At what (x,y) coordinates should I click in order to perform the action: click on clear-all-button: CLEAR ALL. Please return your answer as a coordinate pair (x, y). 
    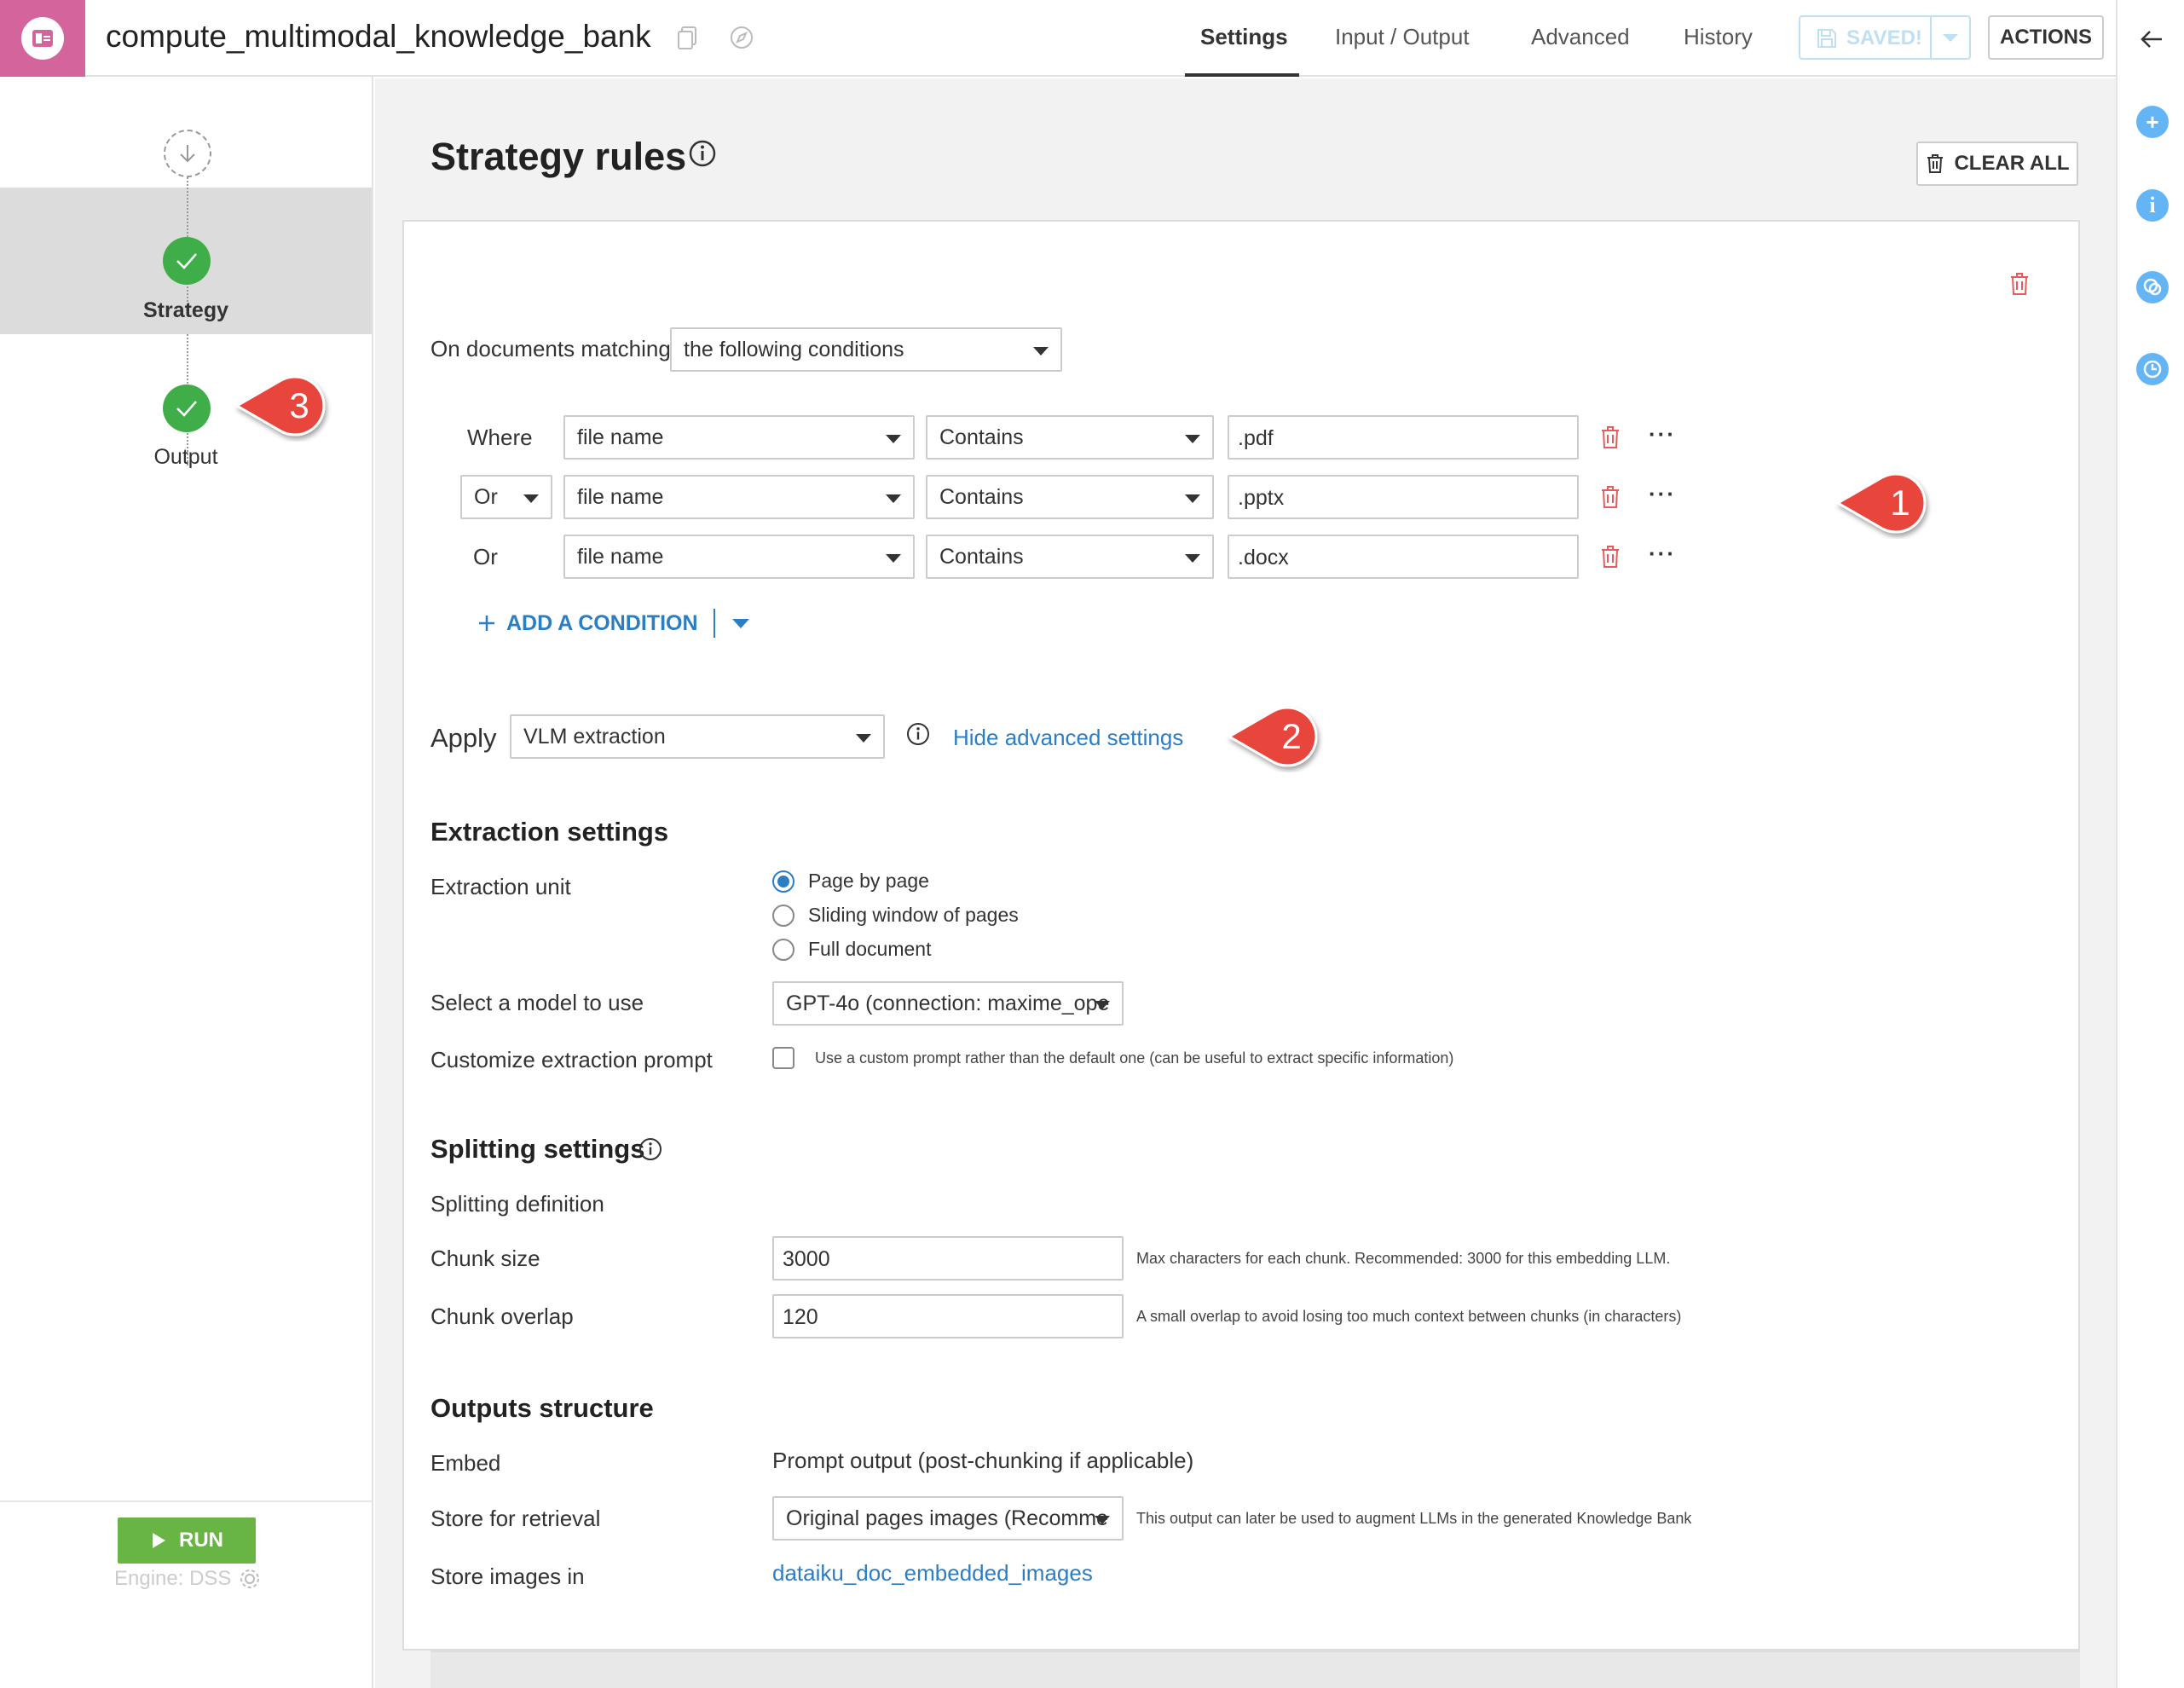
    Looking at the image, I should click on (1997, 164).